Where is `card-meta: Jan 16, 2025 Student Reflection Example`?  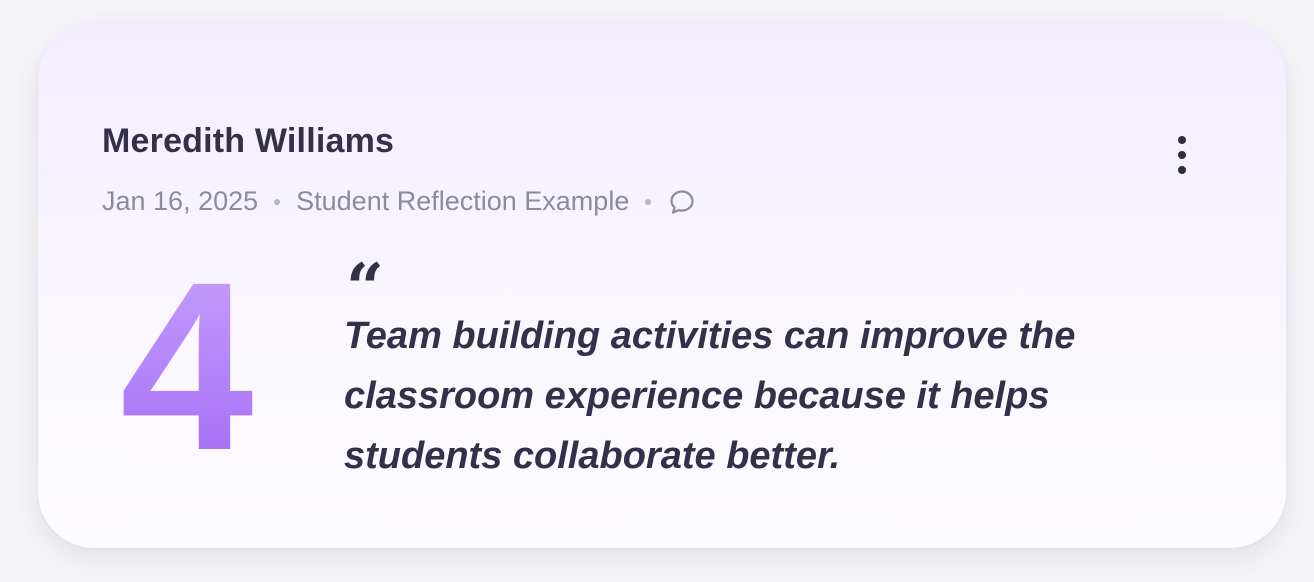
card-meta: Jan 16, 2025 Student Reflection Example is located at coordinates (399, 201).